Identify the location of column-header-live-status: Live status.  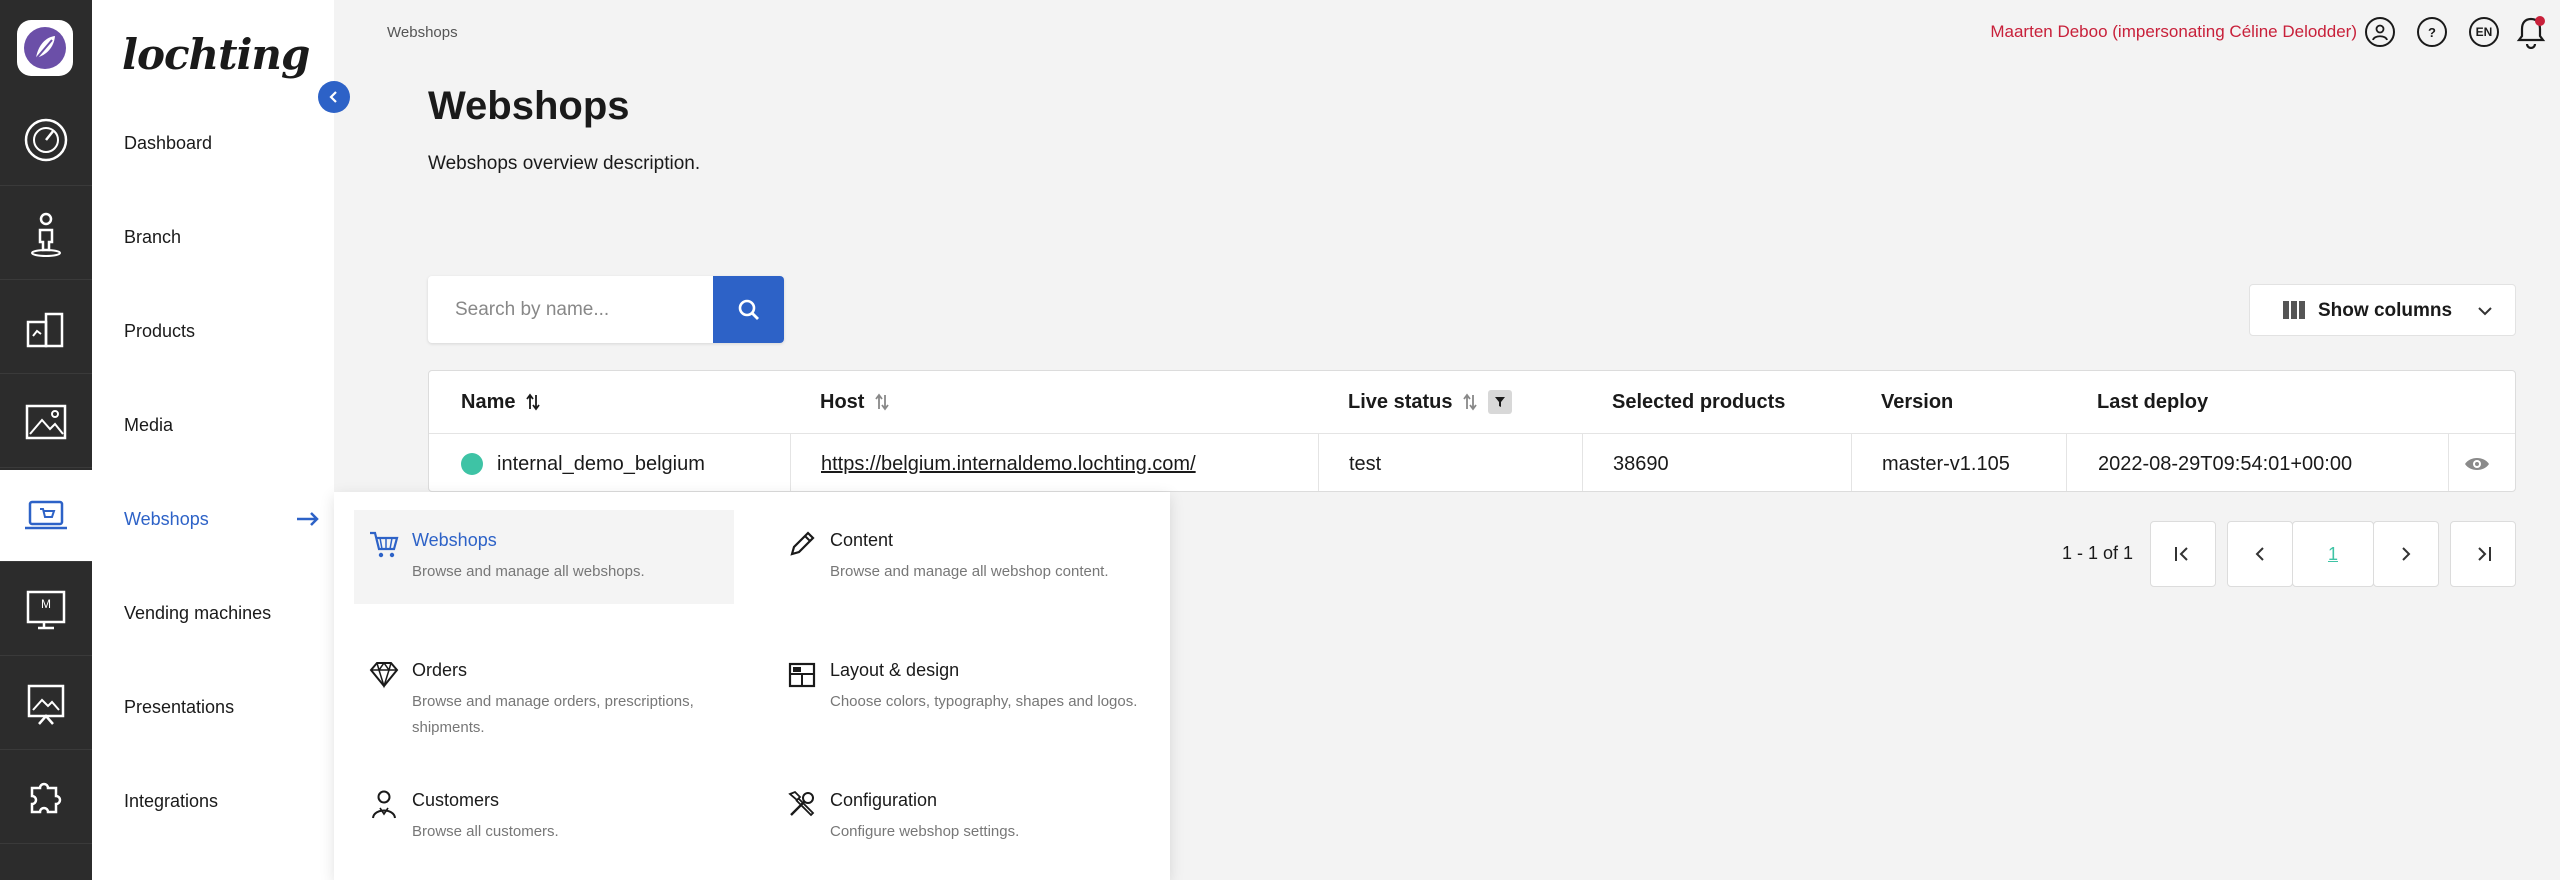
(1430, 402).